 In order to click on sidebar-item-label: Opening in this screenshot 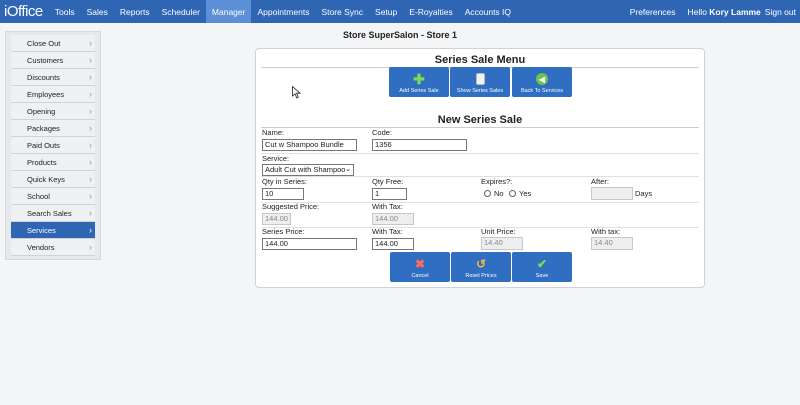, I will do `click(41, 111)`.